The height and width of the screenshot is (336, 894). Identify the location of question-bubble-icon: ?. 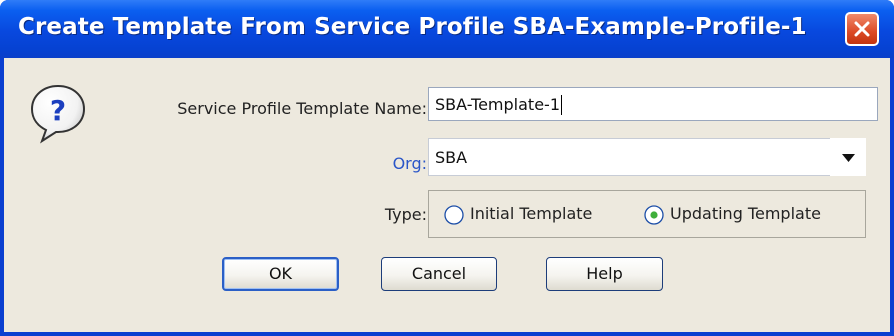
(58, 114).